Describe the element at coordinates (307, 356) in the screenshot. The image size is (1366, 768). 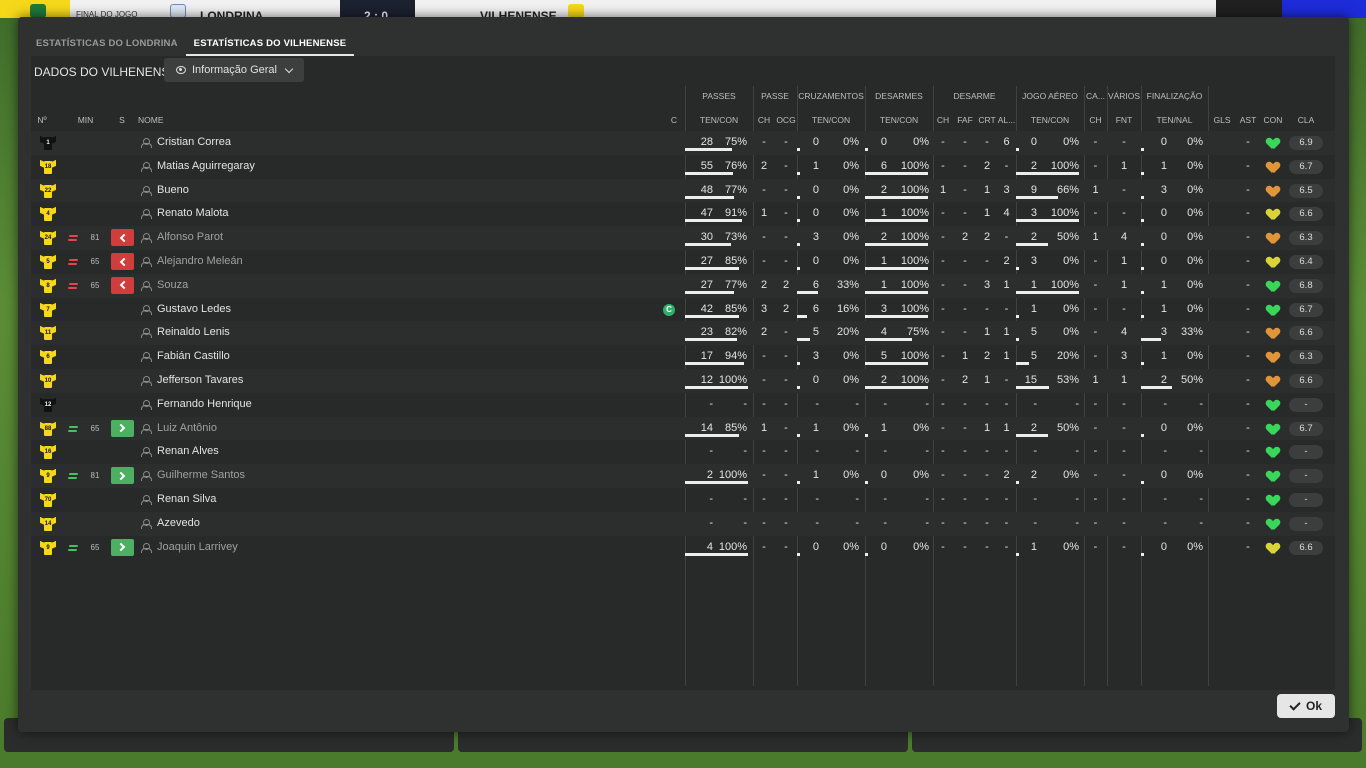
I see `player-name: Fabián Castillo` at that location.